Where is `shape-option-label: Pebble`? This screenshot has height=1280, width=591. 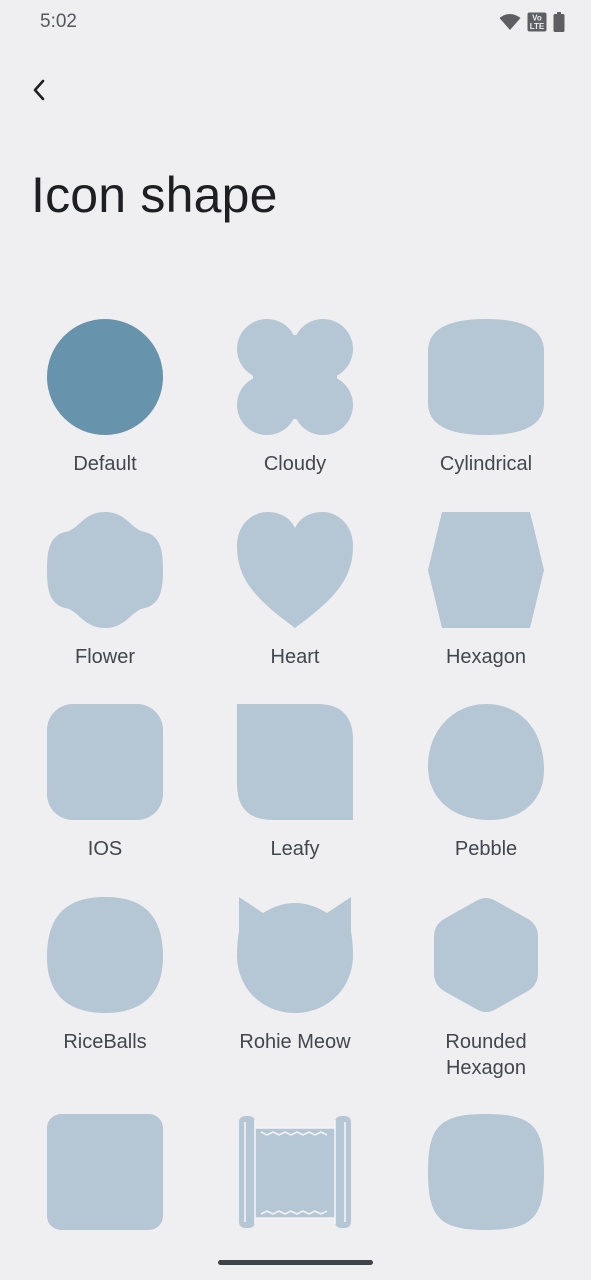
shape-option-label: Pebble is located at coordinates (486, 849).